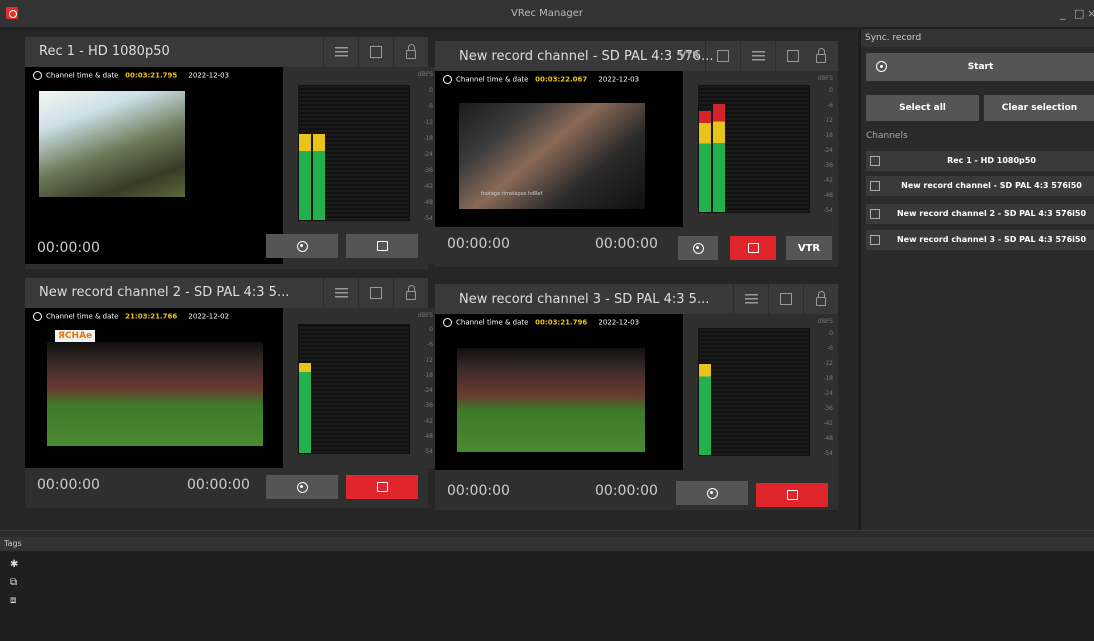 The height and width of the screenshot is (641, 1094). What do you see at coordinates (809, 248) in the screenshot?
I see `vtr-button: VTR` at bounding box center [809, 248].